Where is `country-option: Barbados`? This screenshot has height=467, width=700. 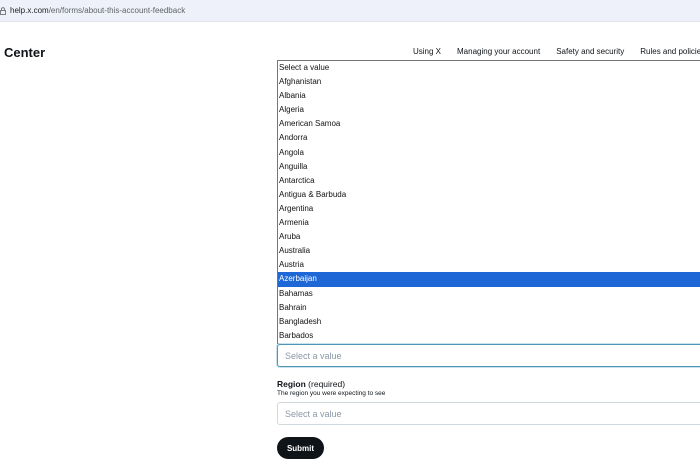 country-option: Barbados is located at coordinates (489, 336).